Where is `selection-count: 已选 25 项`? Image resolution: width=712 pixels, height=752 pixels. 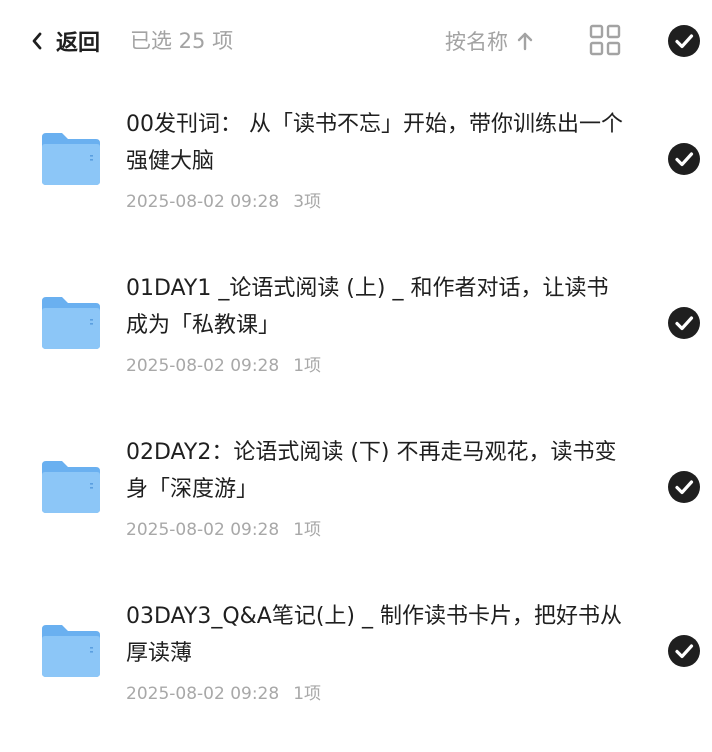
selection-count: 已选 25 项 is located at coordinates (182, 41).